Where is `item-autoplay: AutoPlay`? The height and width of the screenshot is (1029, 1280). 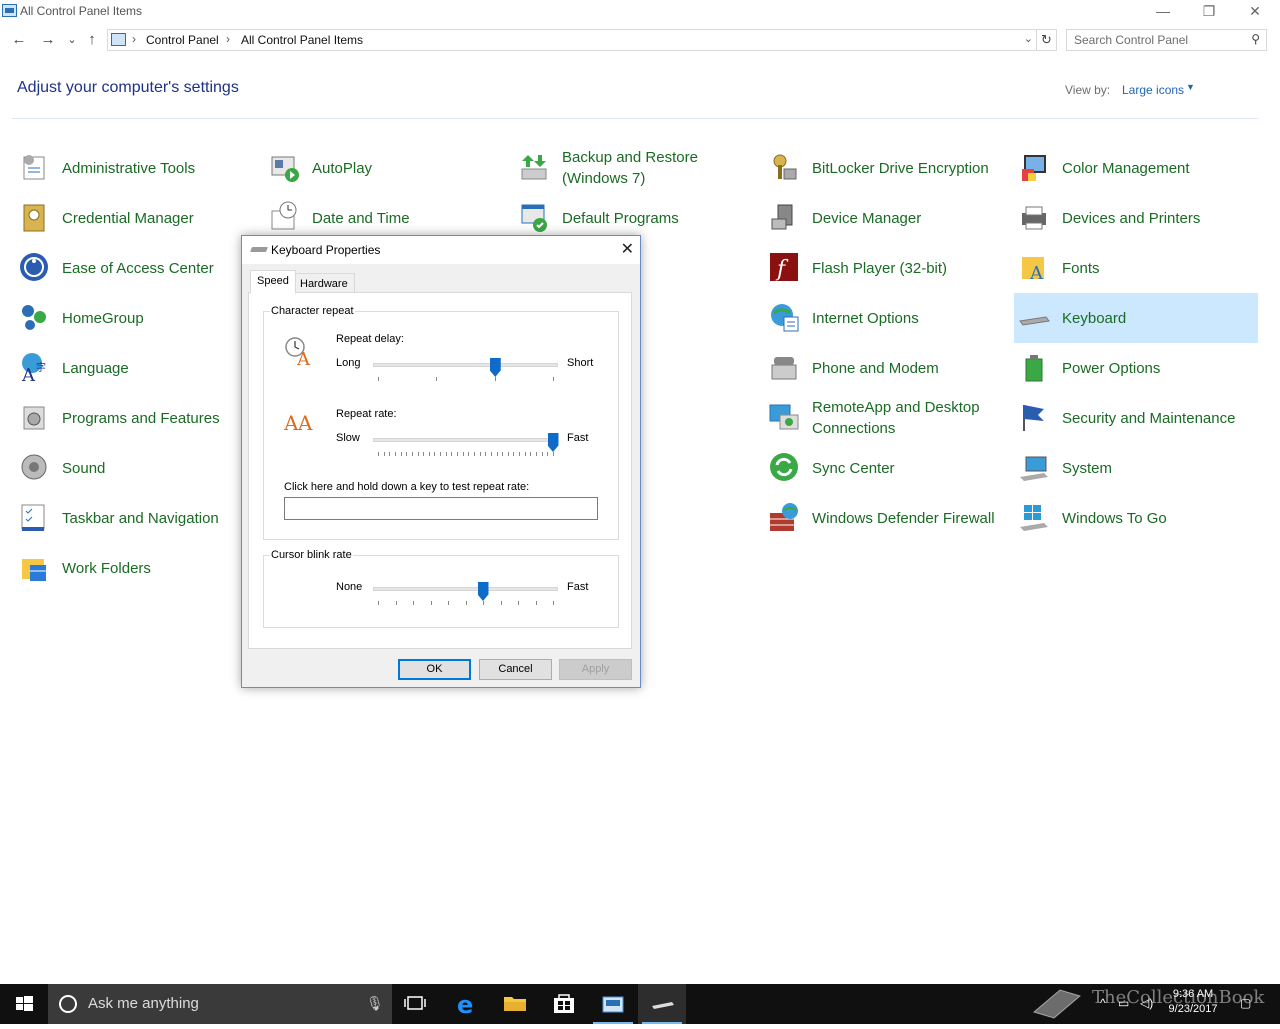 item-autoplay: AutoPlay is located at coordinates (386, 168).